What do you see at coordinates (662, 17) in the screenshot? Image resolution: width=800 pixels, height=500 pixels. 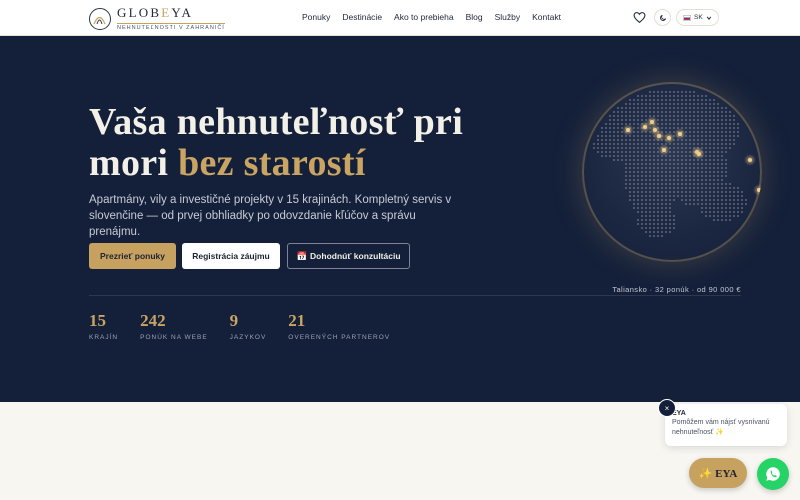 I see `theme-toggle-button` at bounding box center [662, 17].